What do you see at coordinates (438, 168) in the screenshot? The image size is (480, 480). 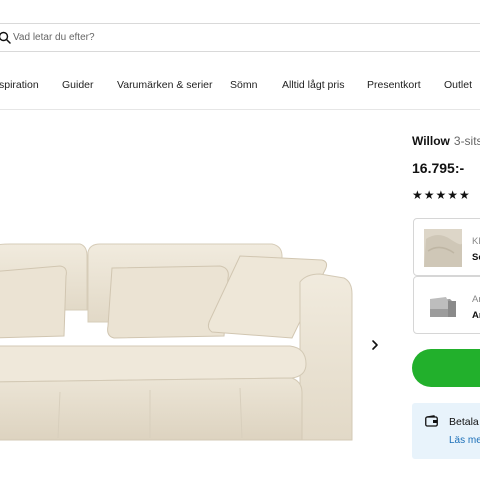 I see `product-price: 16.795:-` at bounding box center [438, 168].